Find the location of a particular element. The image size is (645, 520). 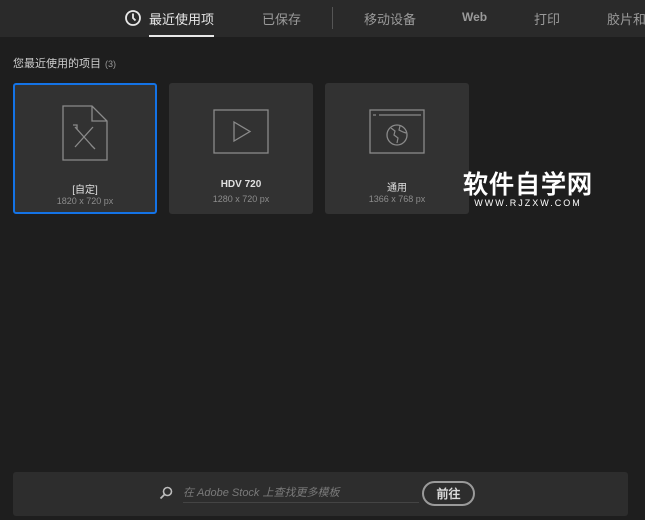

search-icon is located at coordinates (166, 493).